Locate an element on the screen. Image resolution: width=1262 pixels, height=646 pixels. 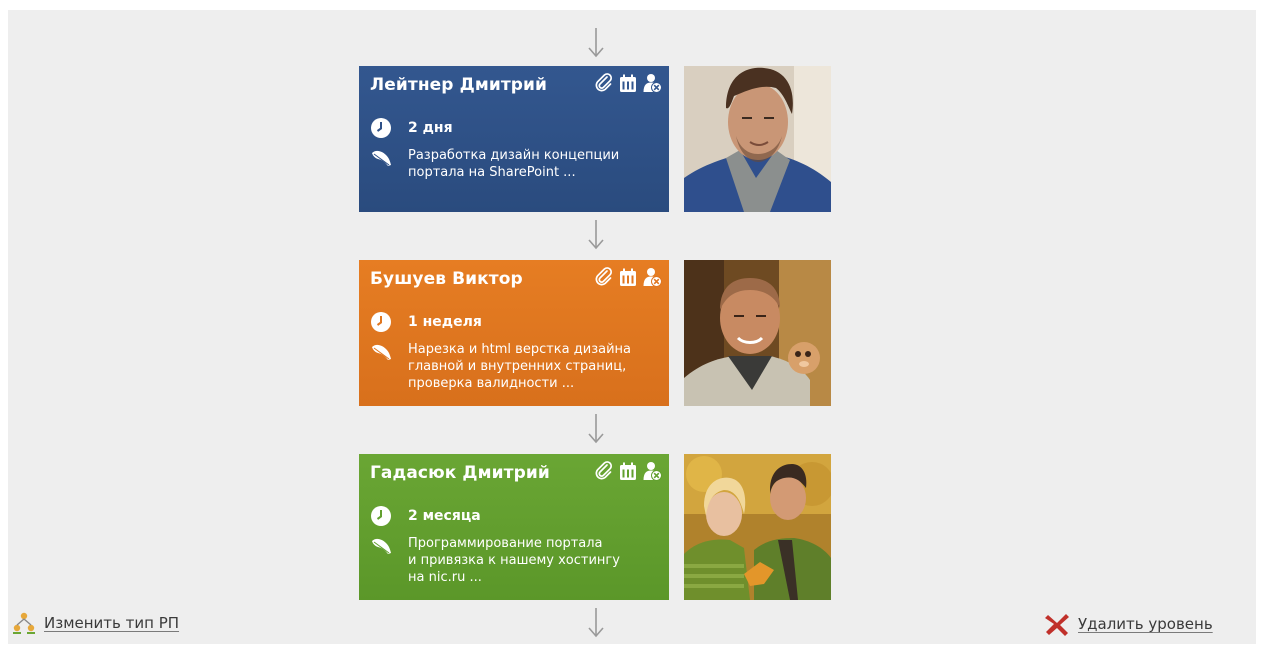
duration-value: 1 неделя is located at coordinates (445, 322).